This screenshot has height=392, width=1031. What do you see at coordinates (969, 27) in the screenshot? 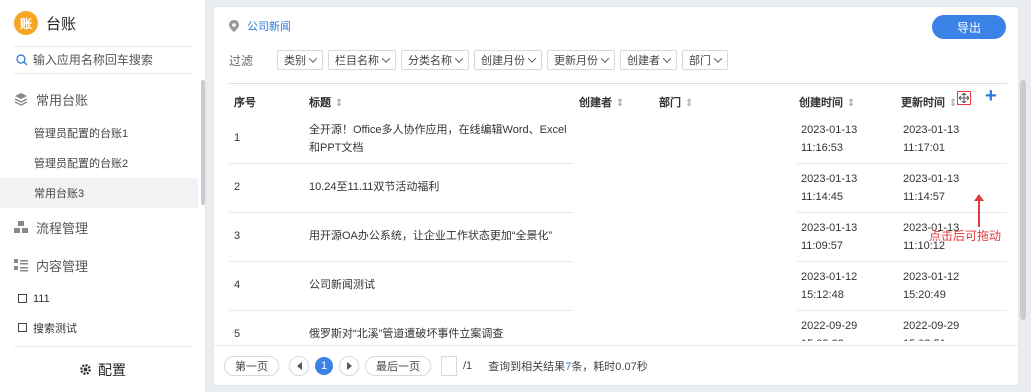
I see `export-button: 导出` at bounding box center [969, 27].